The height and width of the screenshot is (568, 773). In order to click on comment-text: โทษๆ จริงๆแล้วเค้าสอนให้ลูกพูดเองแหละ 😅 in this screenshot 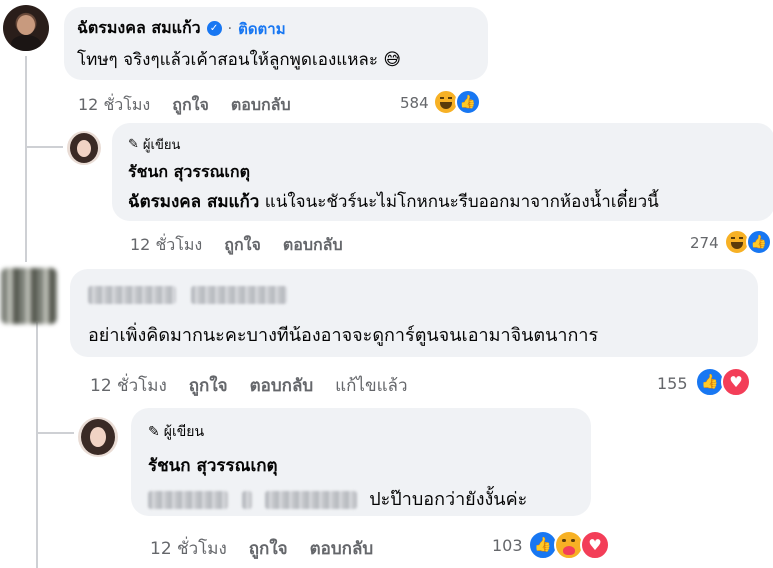, I will do `click(239, 60)`.